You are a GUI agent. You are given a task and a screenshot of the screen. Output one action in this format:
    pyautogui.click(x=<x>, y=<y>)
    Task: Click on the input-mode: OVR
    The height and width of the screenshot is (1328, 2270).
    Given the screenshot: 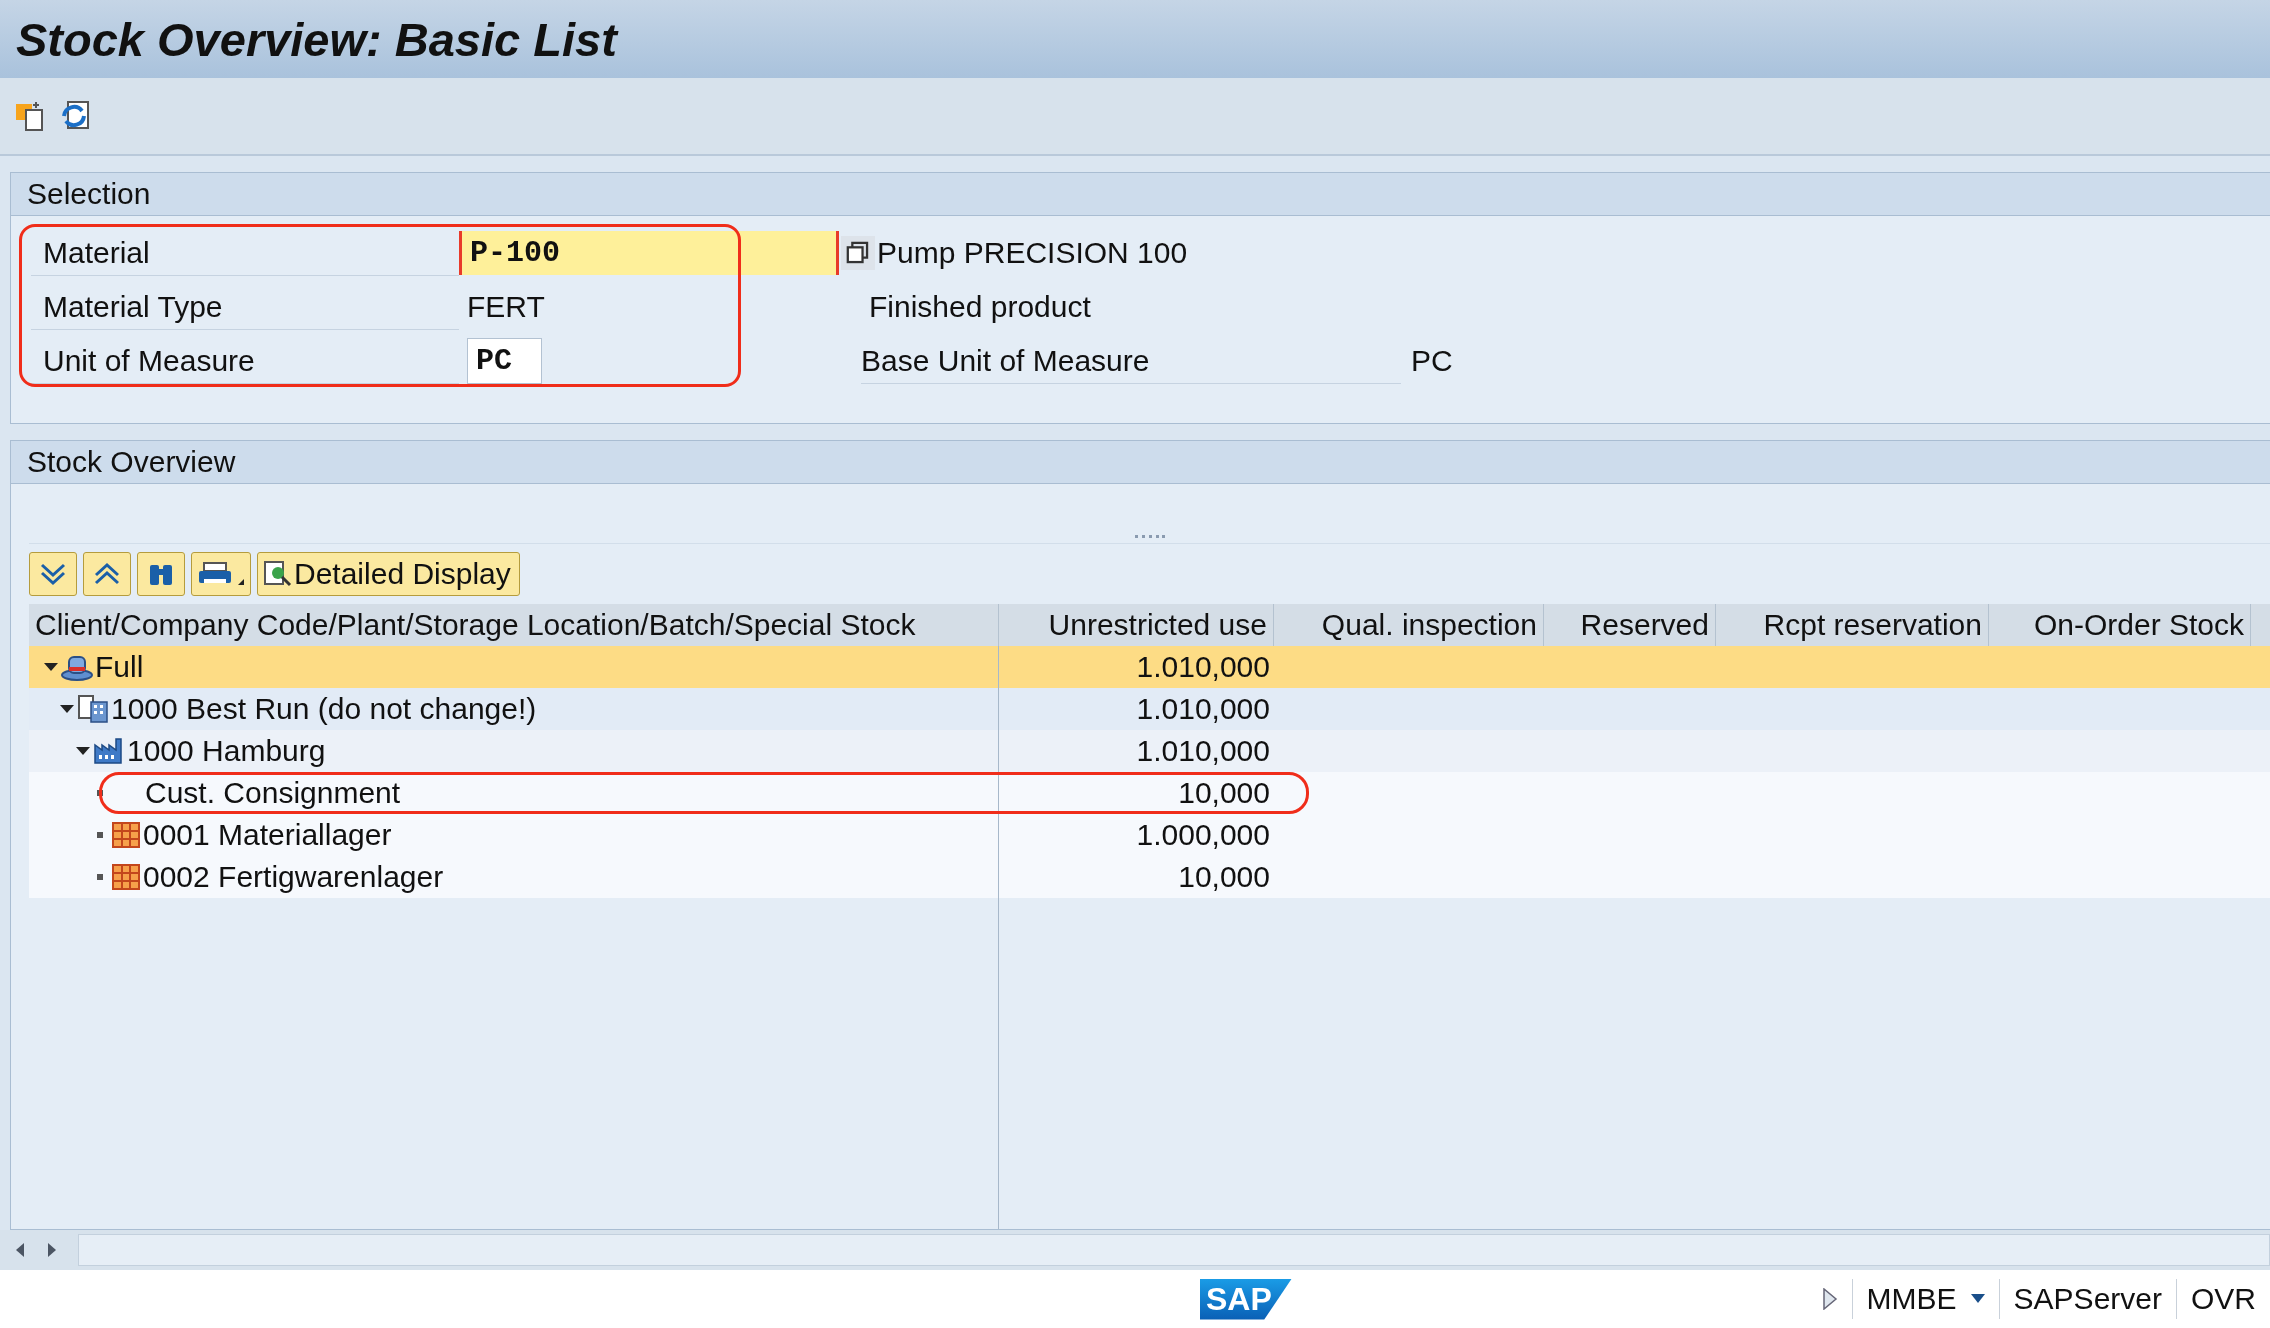 What is the action you would take?
    pyautogui.click(x=2223, y=1299)
    